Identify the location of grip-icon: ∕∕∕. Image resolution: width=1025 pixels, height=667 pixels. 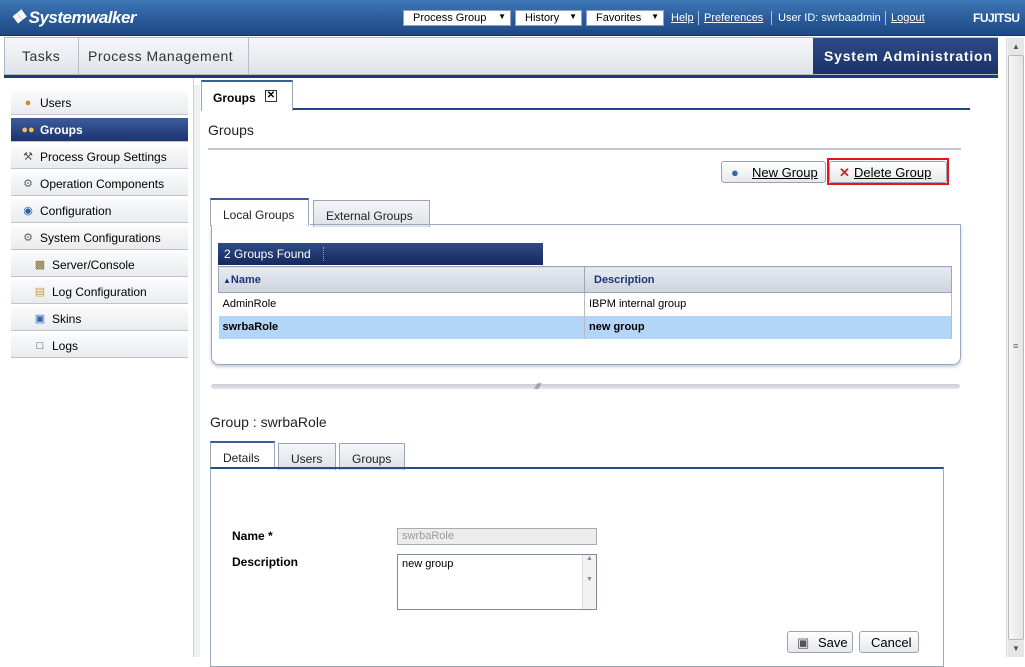
(538, 386).